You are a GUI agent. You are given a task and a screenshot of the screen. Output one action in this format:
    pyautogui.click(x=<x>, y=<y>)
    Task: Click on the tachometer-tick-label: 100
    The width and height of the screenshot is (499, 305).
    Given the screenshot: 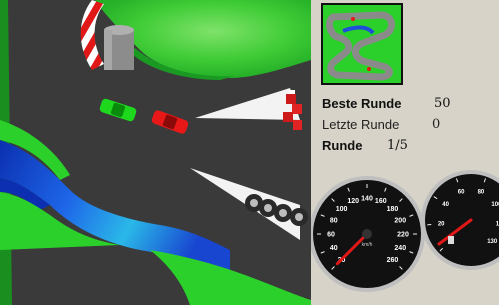 What is the action you would take?
    pyautogui.click(x=495, y=205)
    